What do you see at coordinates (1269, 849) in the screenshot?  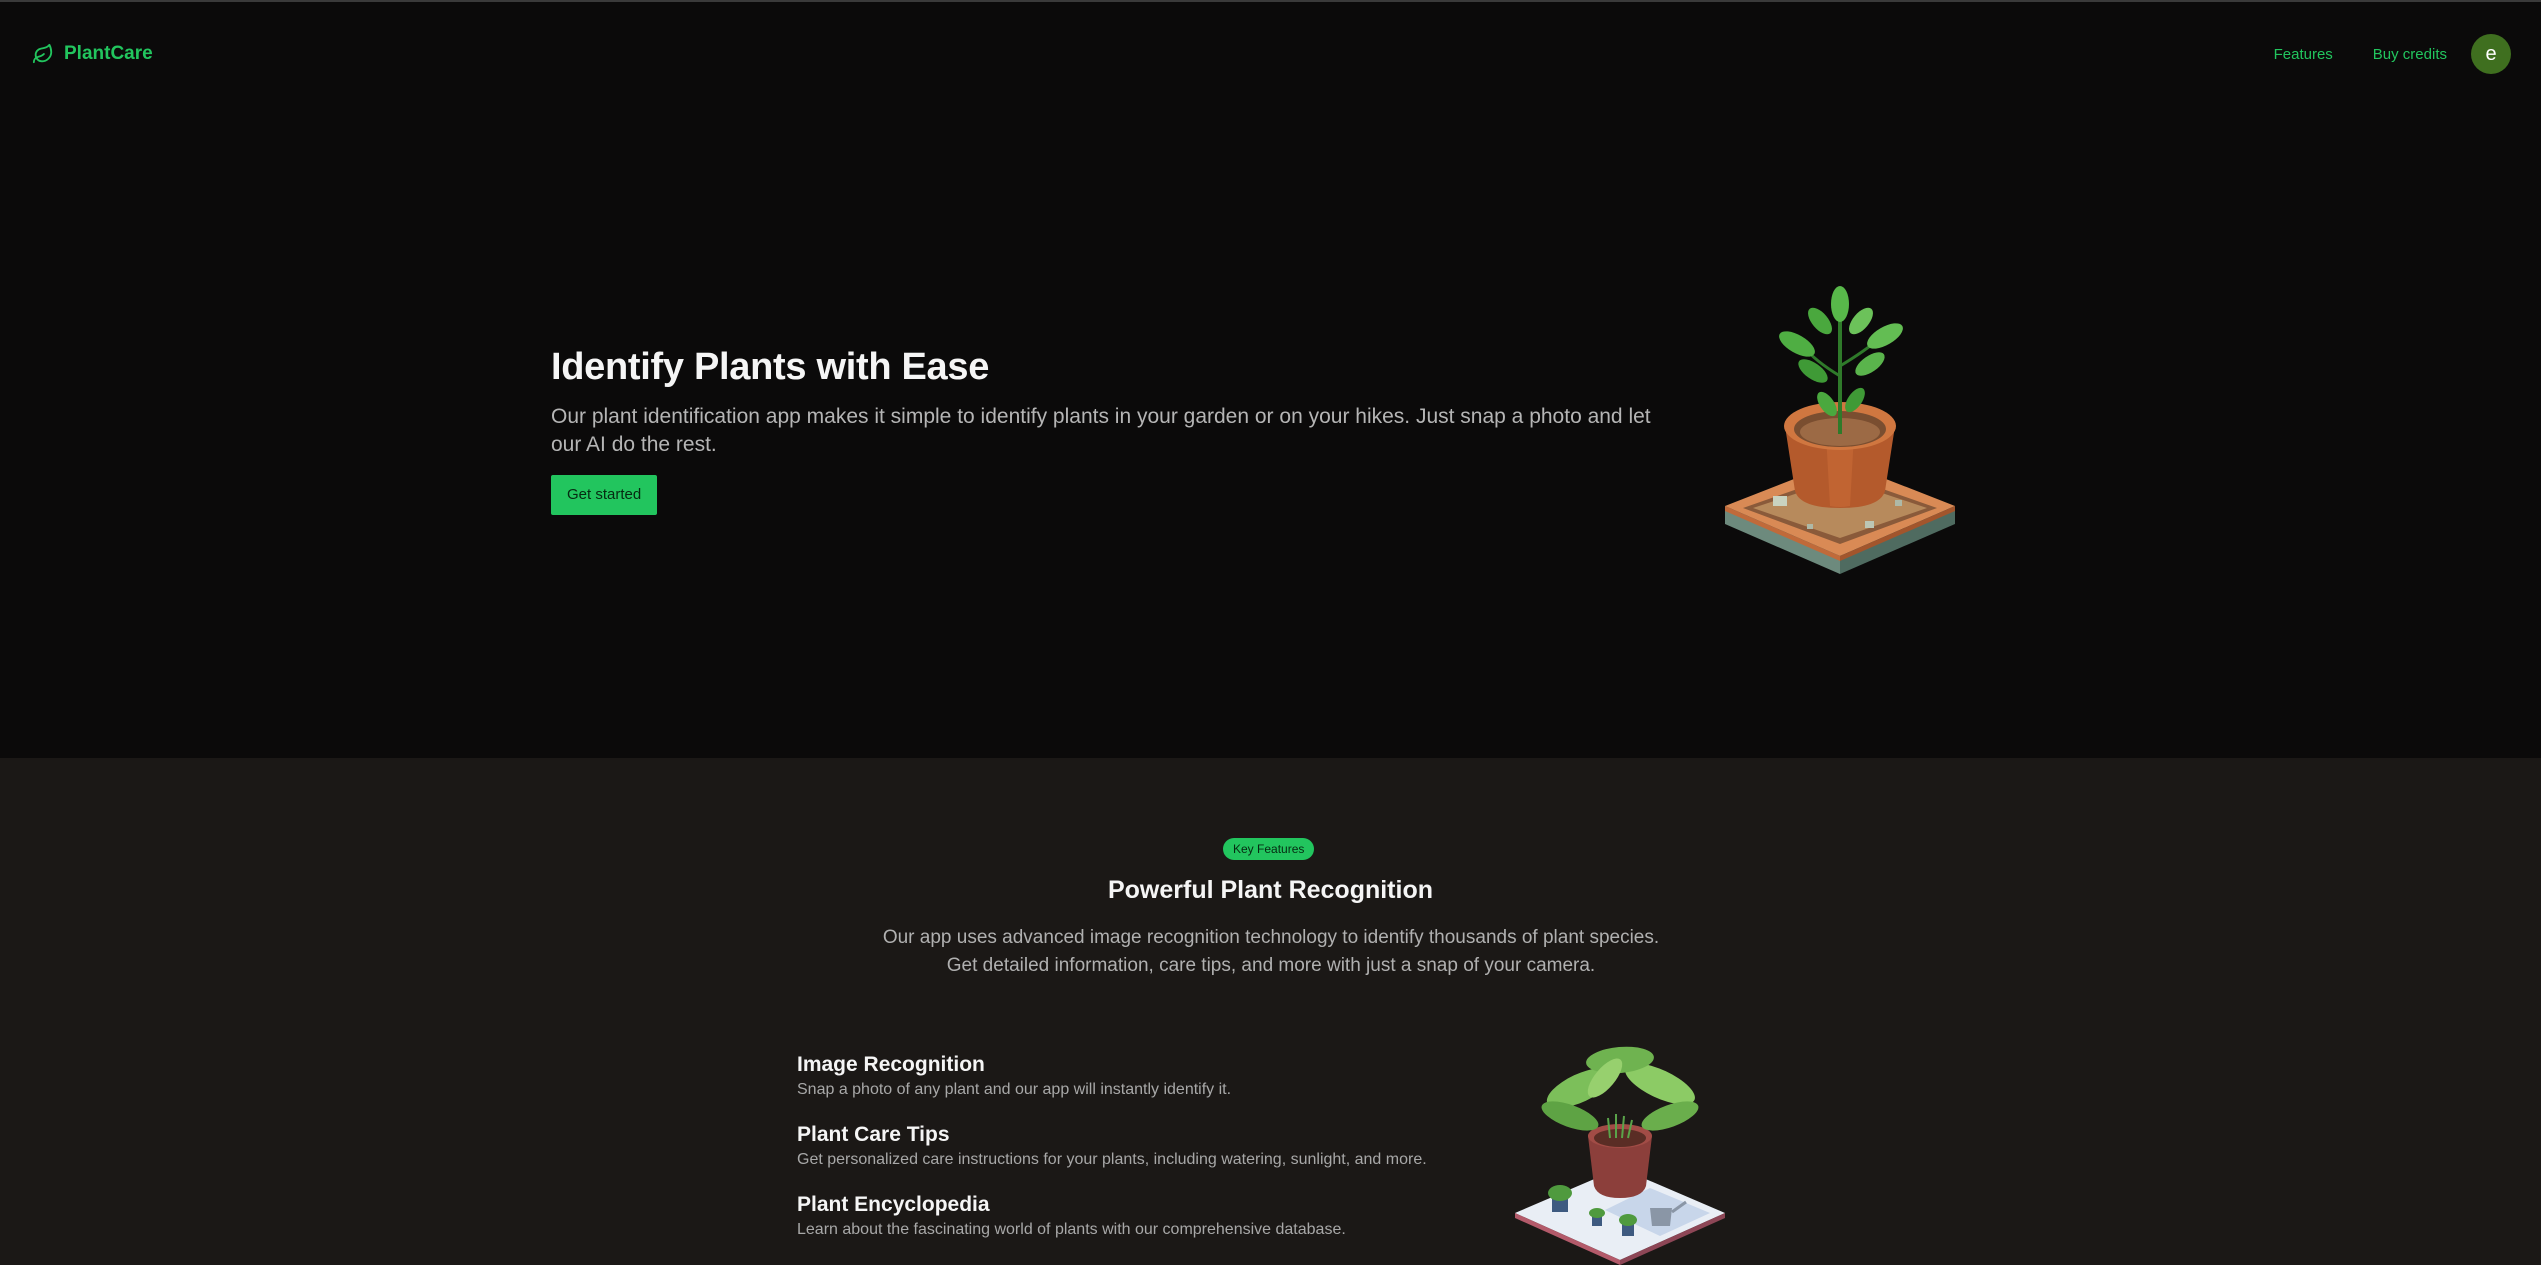 I see `key-features-badge: Key Features` at bounding box center [1269, 849].